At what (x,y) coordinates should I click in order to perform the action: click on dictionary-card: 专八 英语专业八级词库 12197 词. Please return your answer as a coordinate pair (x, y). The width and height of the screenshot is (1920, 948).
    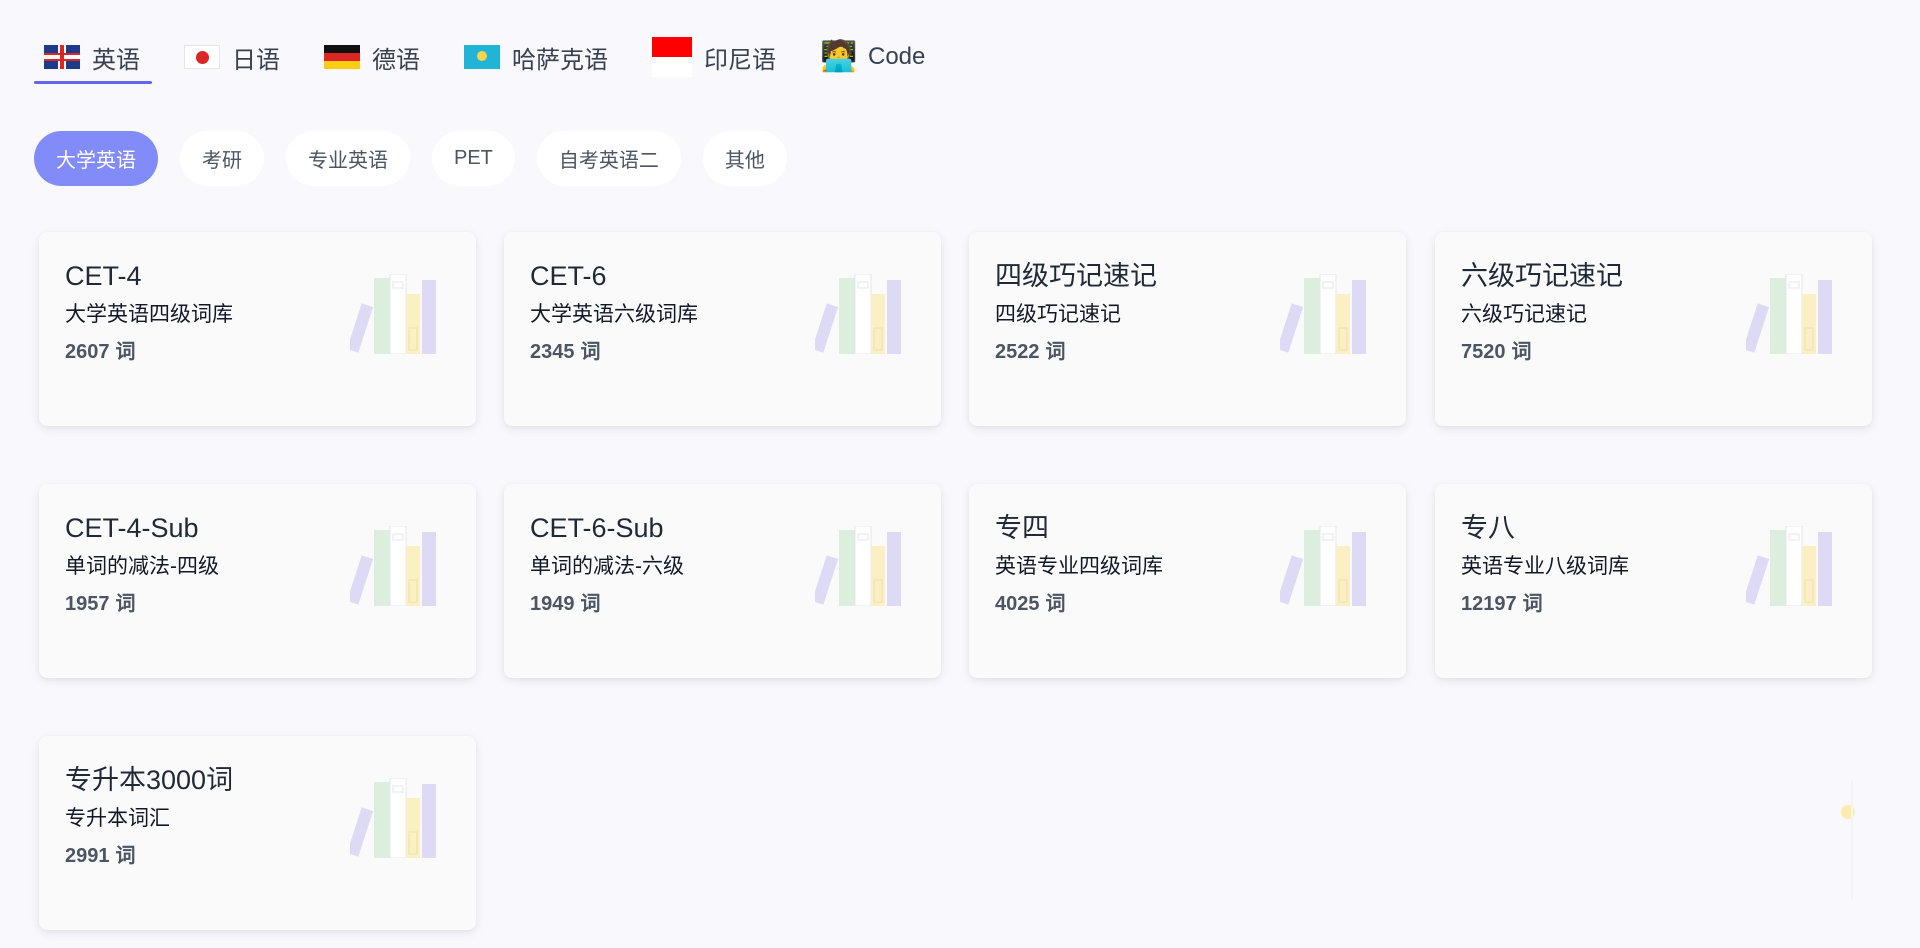
    Looking at the image, I should click on (1653, 581).